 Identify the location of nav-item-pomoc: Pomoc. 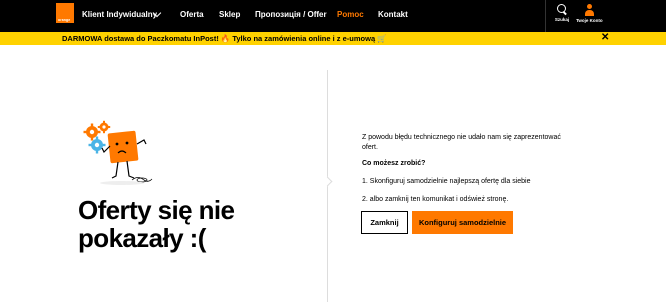
(350, 14).